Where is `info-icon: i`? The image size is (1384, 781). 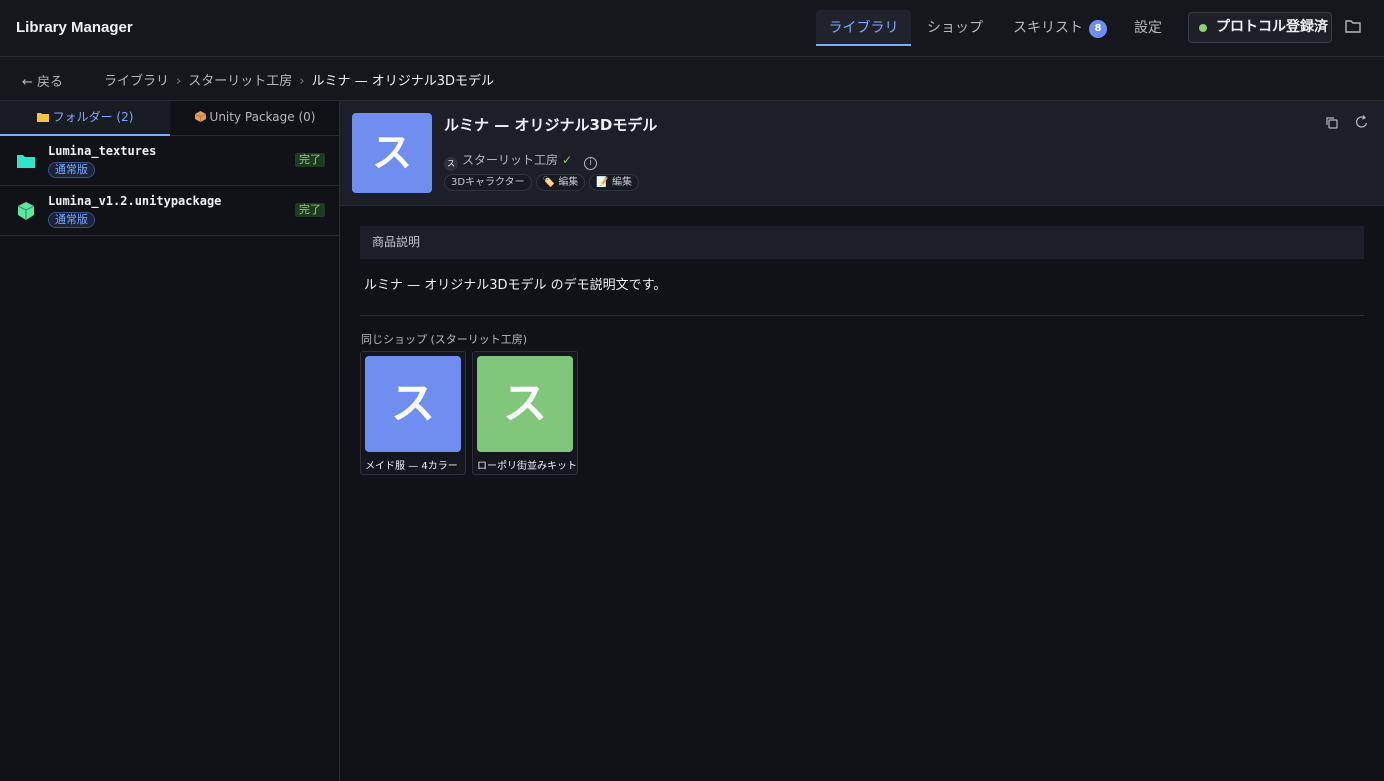 info-icon: i is located at coordinates (591, 163).